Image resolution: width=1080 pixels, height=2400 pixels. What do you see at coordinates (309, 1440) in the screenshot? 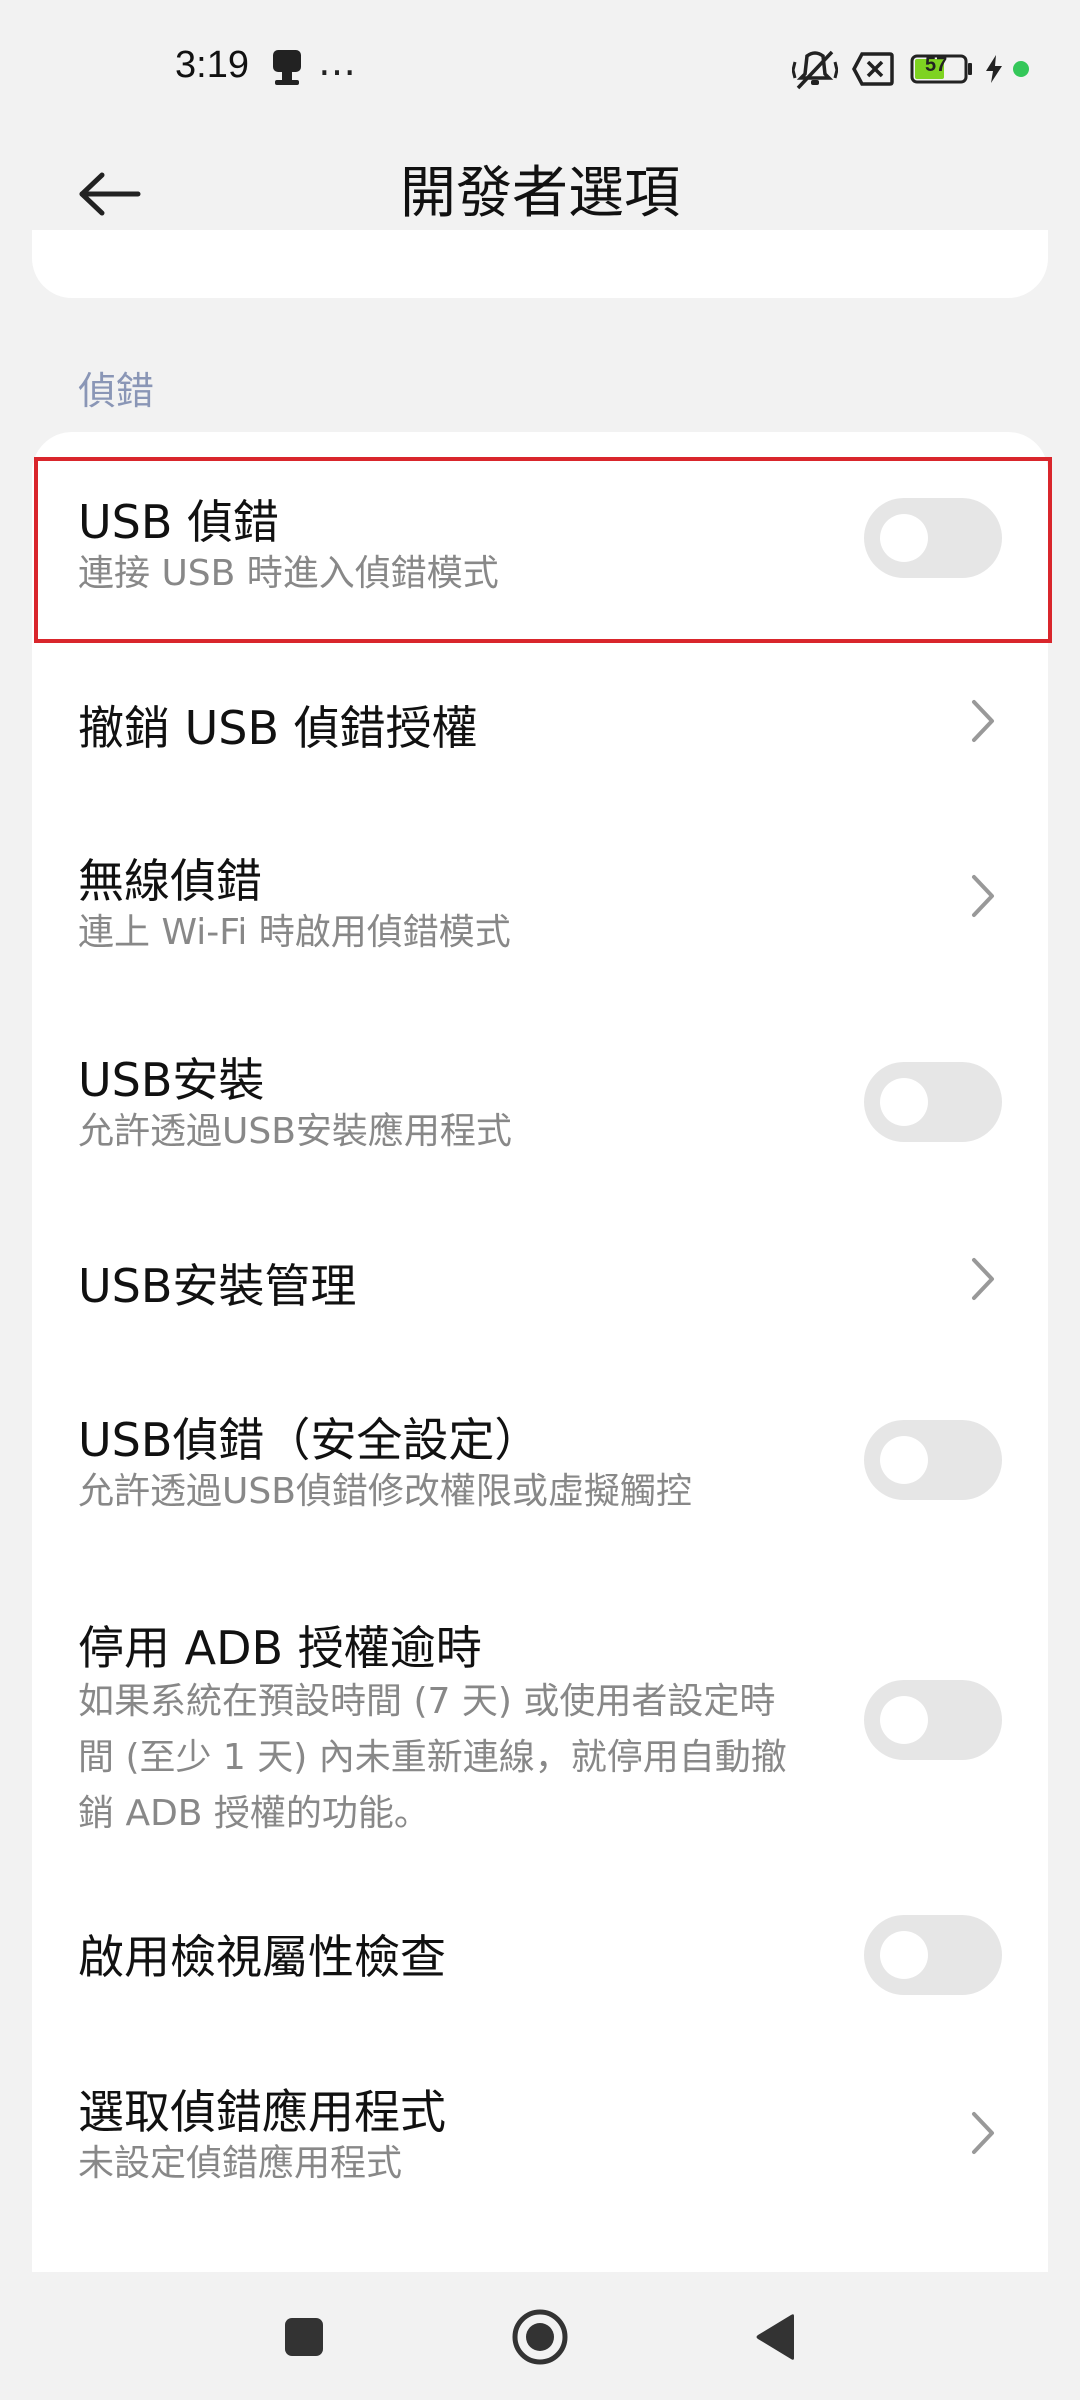
I see `setting-title: USB偵錯（安全設定）` at bounding box center [309, 1440].